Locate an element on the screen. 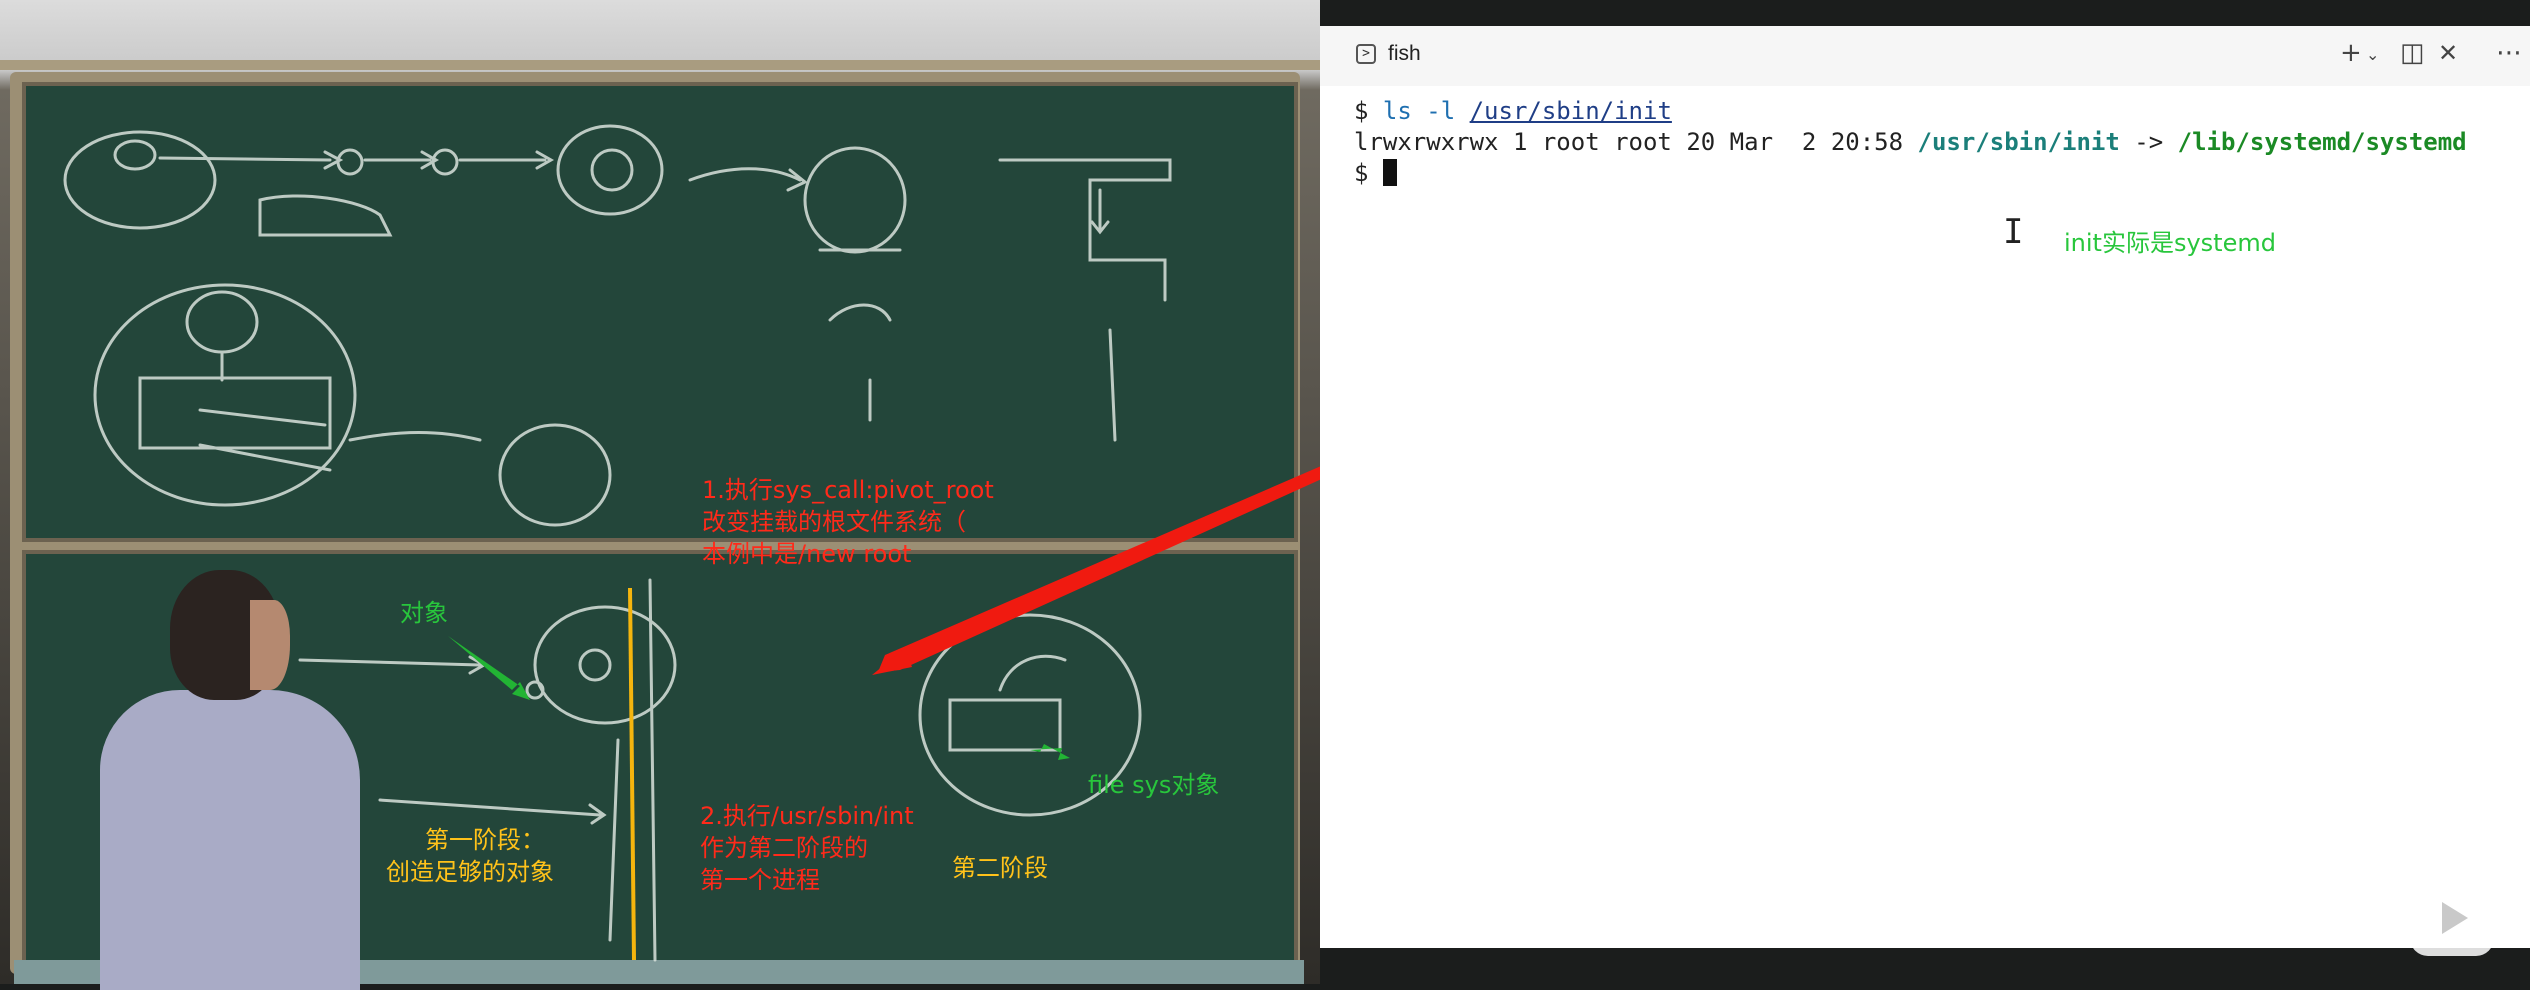  text-cursor is located at coordinates (1389, 172).